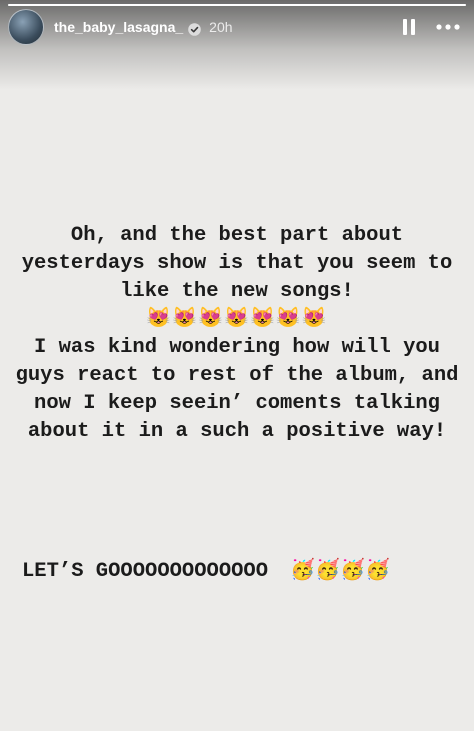  What do you see at coordinates (221, 27) in the screenshot?
I see `post-time: 20h` at bounding box center [221, 27].